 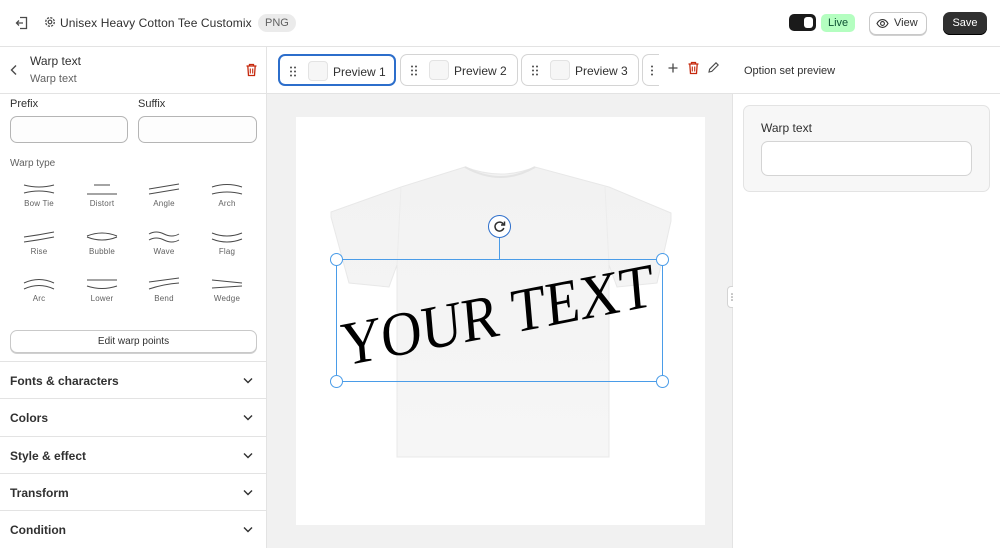 I want to click on warp-rise: Rise, so click(x=39, y=243).